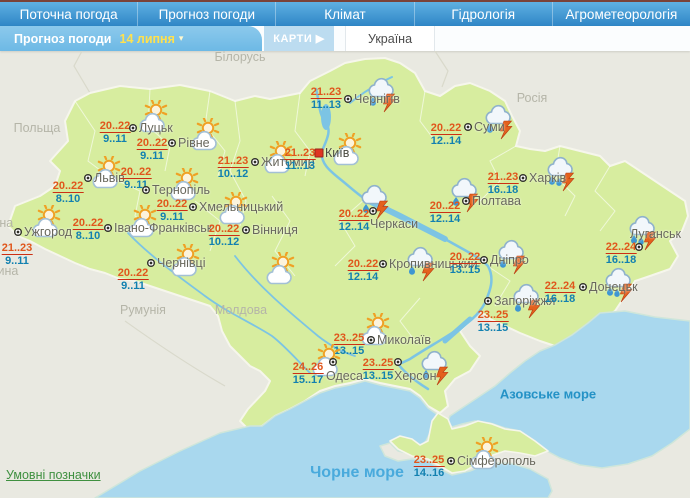 The width and height of the screenshot is (690, 498). I want to click on chevron-down-icon: ▾, so click(181, 38).